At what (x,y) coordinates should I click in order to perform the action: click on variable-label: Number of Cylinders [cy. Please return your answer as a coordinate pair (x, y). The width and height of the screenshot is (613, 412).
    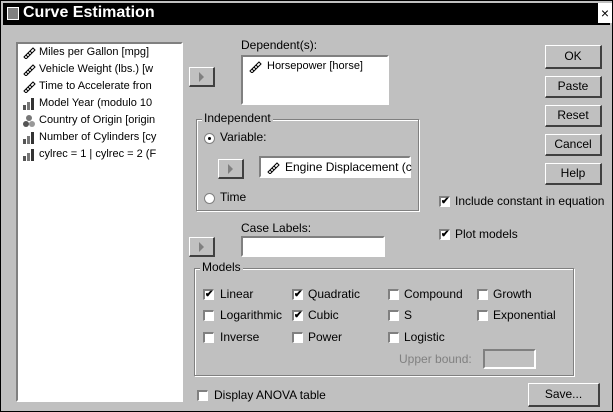
    Looking at the image, I should click on (98, 137).